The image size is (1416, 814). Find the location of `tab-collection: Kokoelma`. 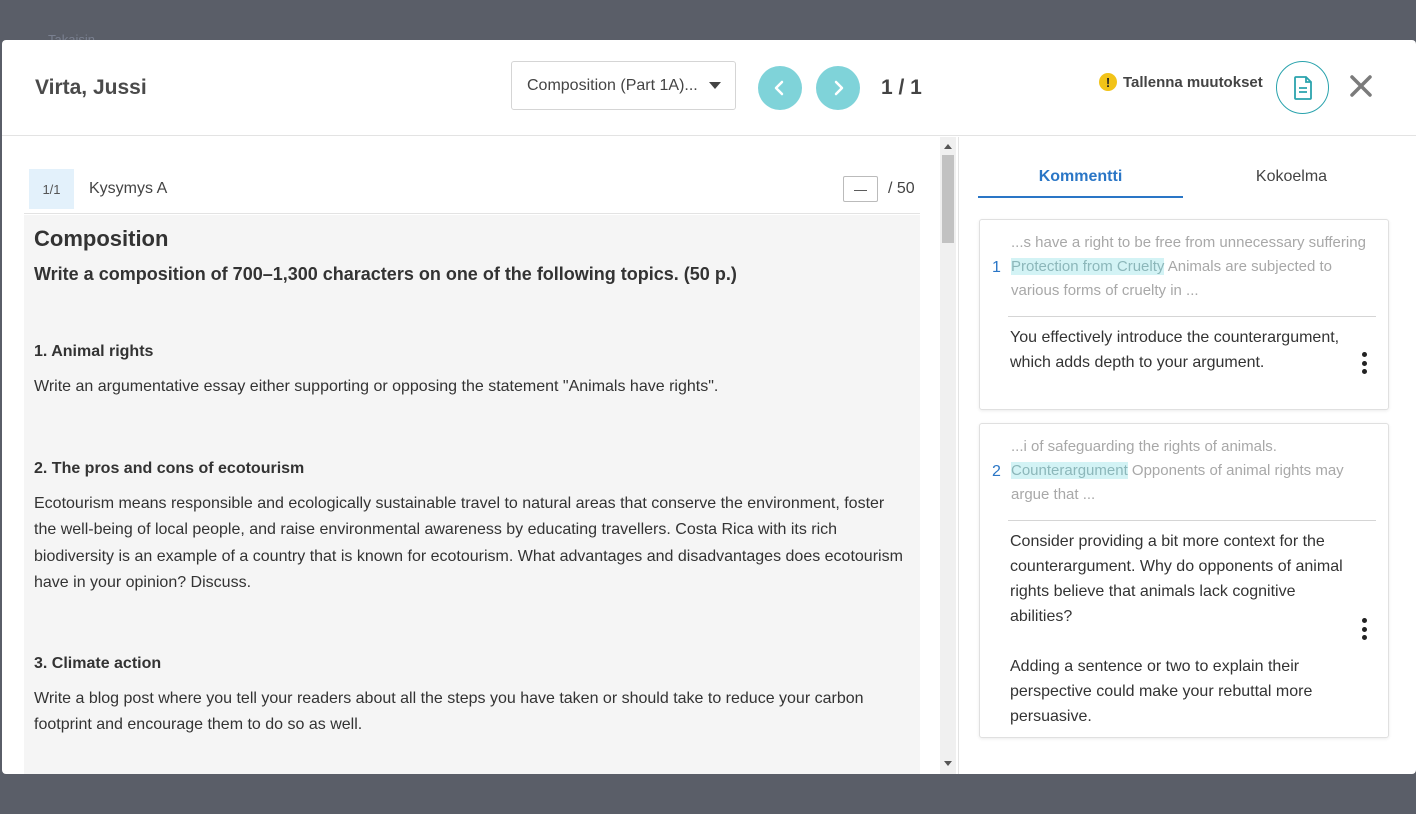

tab-collection: Kokoelma is located at coordinates (1291, 177).